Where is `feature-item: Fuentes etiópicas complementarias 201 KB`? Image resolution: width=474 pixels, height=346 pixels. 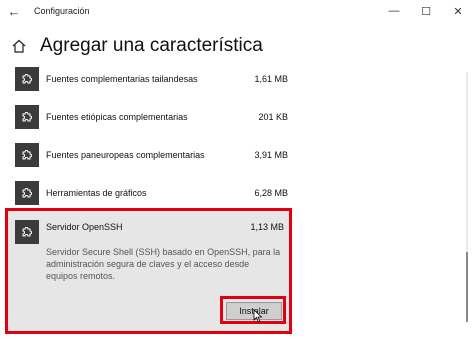
feature-item: Fuentes etiópicas complementarias 201 KB is located at coordinates (149, 117).